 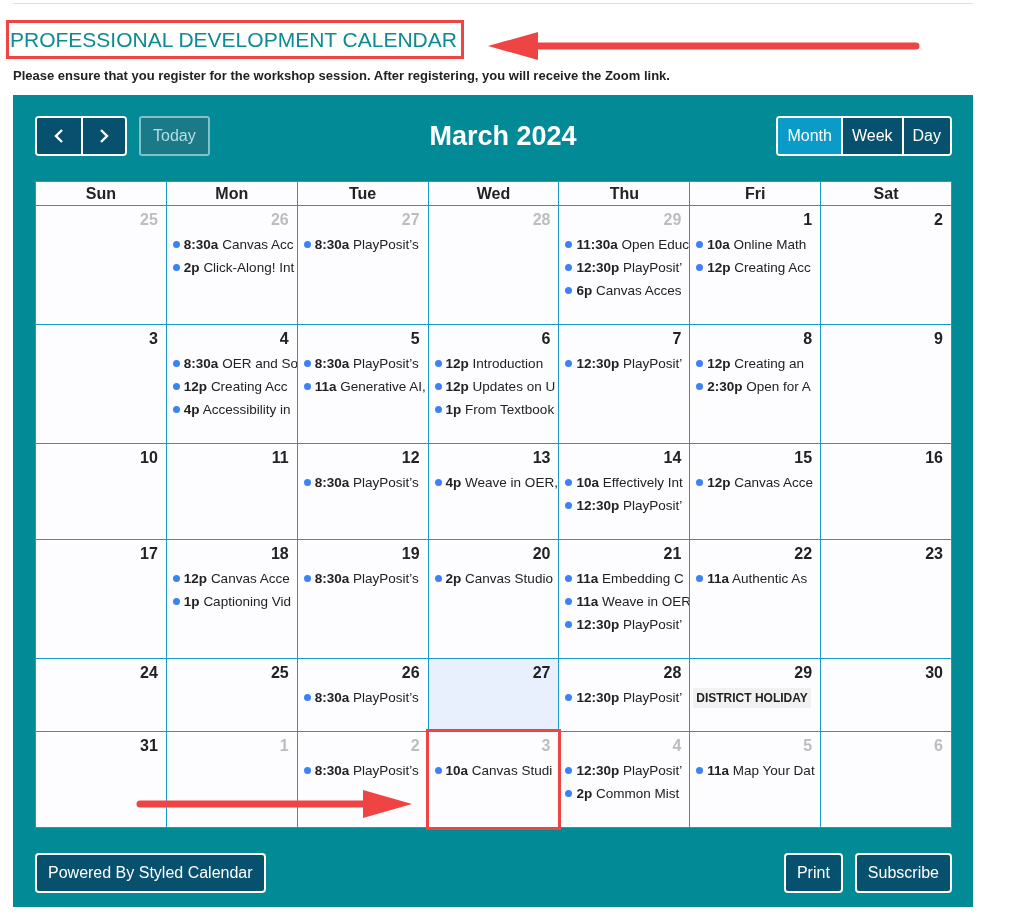 What do you see at coordinates (627, 578) in the screenshot?
I see `event-item: 11a Embedding C` at bounding box center [627, 578].